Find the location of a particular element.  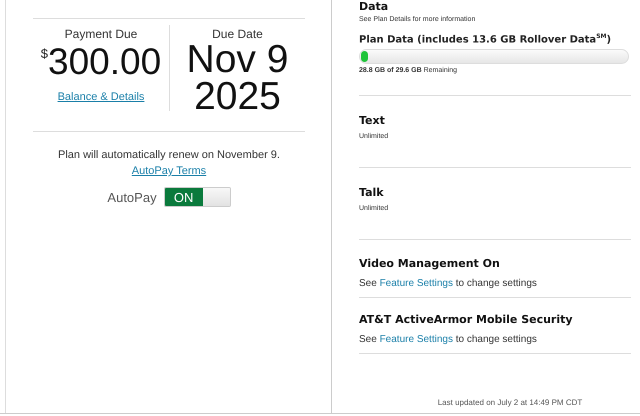

section-title: AT&T ActiveArmor Mobile Security is located at coordinates (466, 319).